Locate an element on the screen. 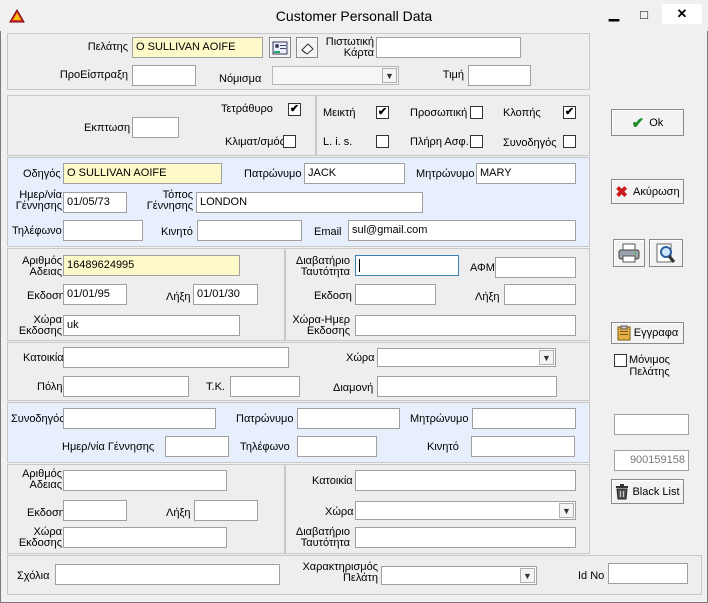 This screenshot has height=603, width=708. driver-father-label: Πατρώνυμο is located at coordinates (273, 174).